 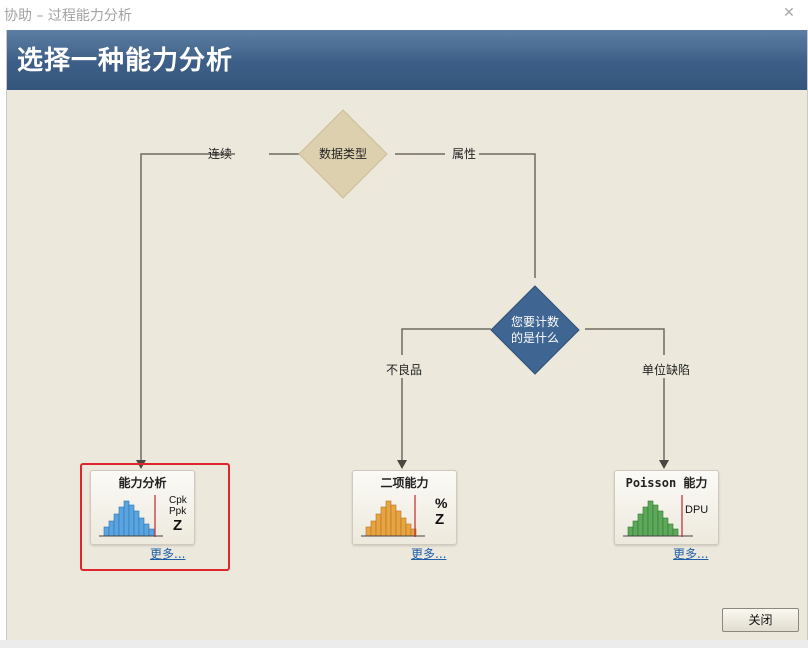 I want to click on count-question-line1: 您要计数, so click(x=535, y=321).